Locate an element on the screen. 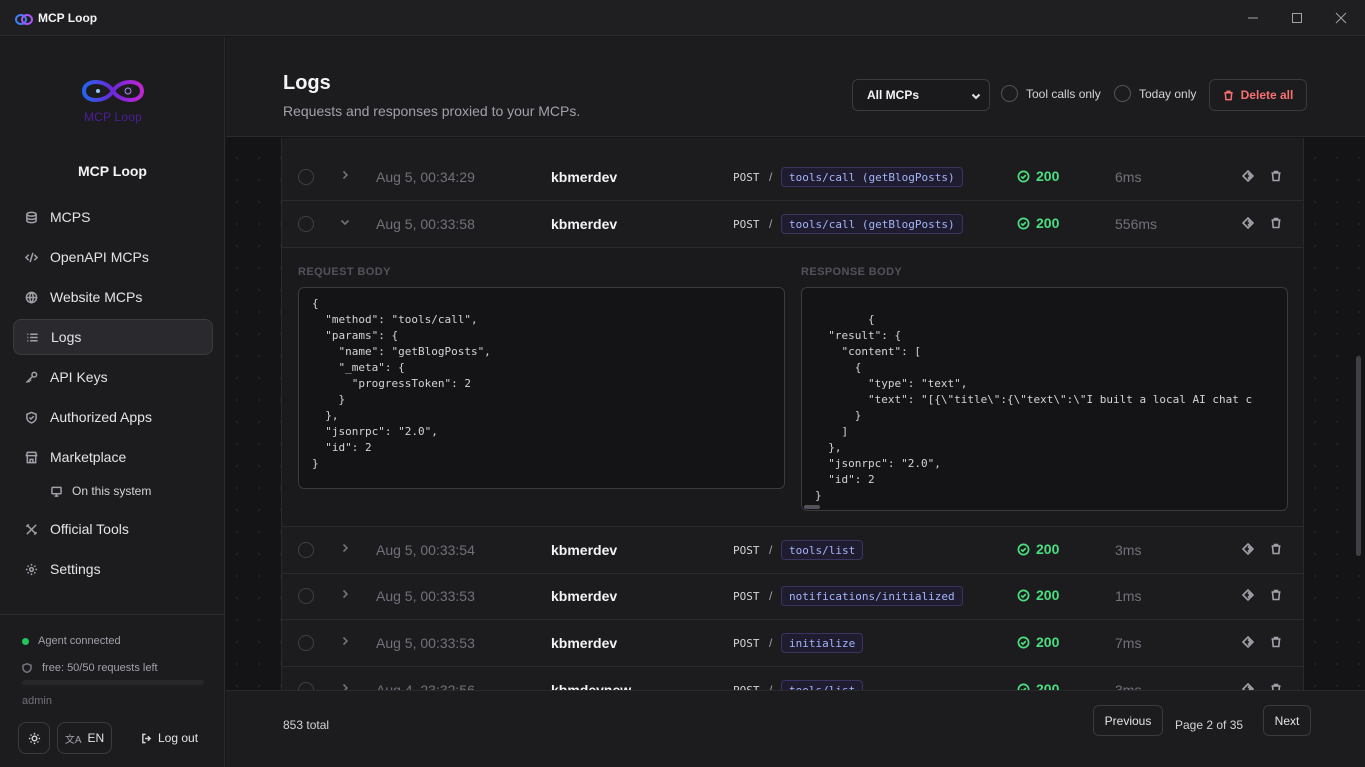 The height and width of the screenshot is (767, 1365). logout-icon is located at coordinates (147, 738).